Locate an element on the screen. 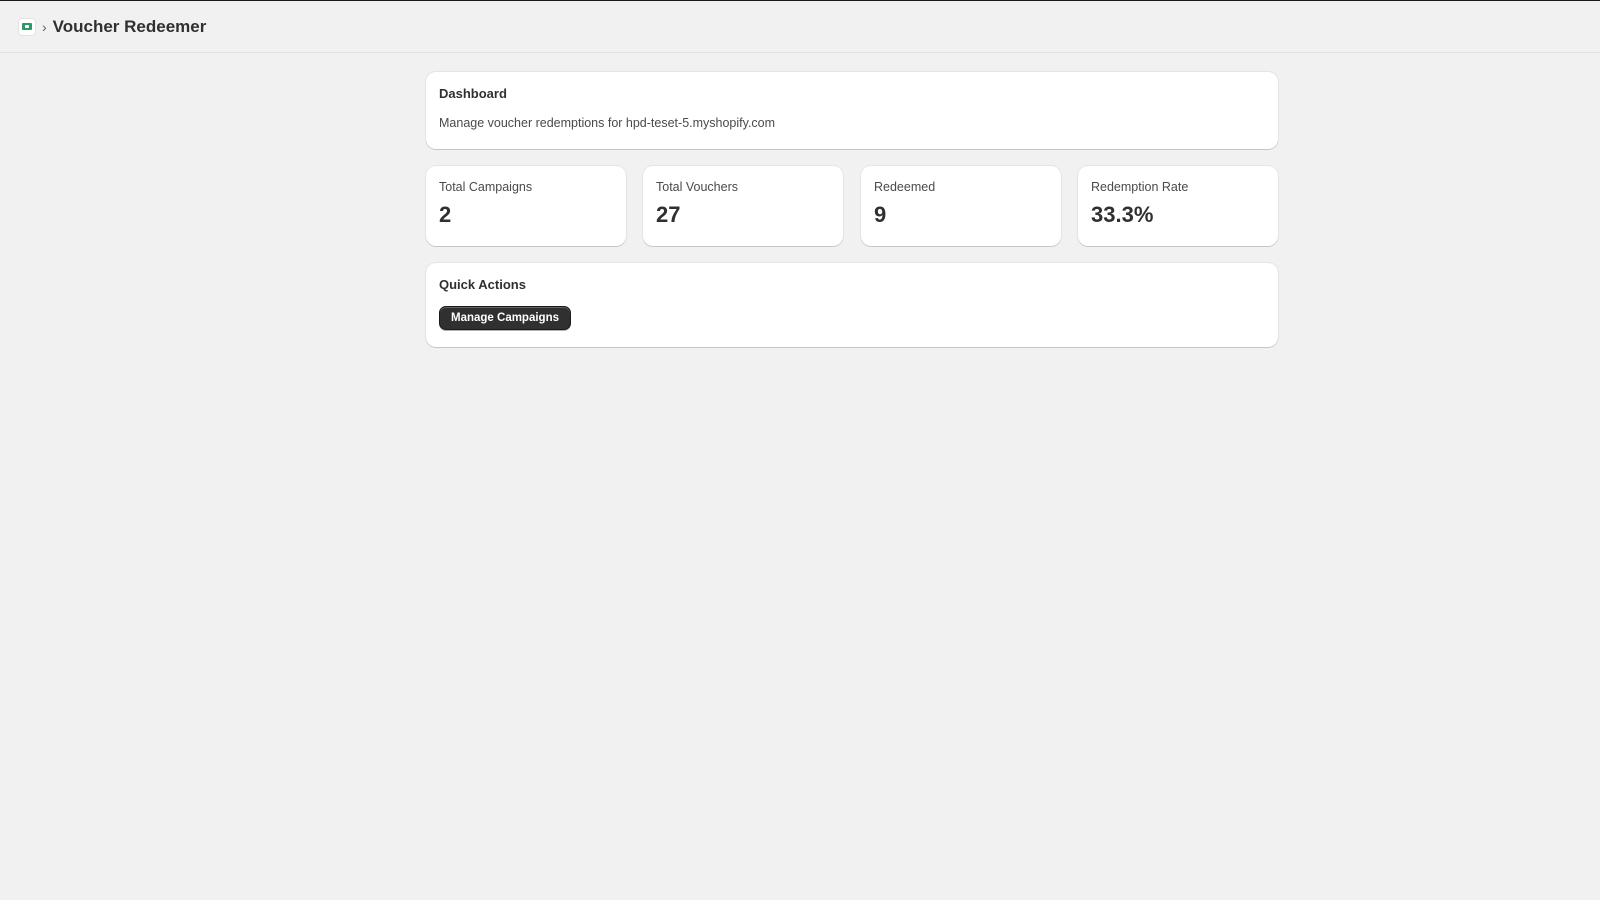 This screenshot has width=1600, height=900. quick-actions-title: Quick Actions is located at coordinates (482, 284).